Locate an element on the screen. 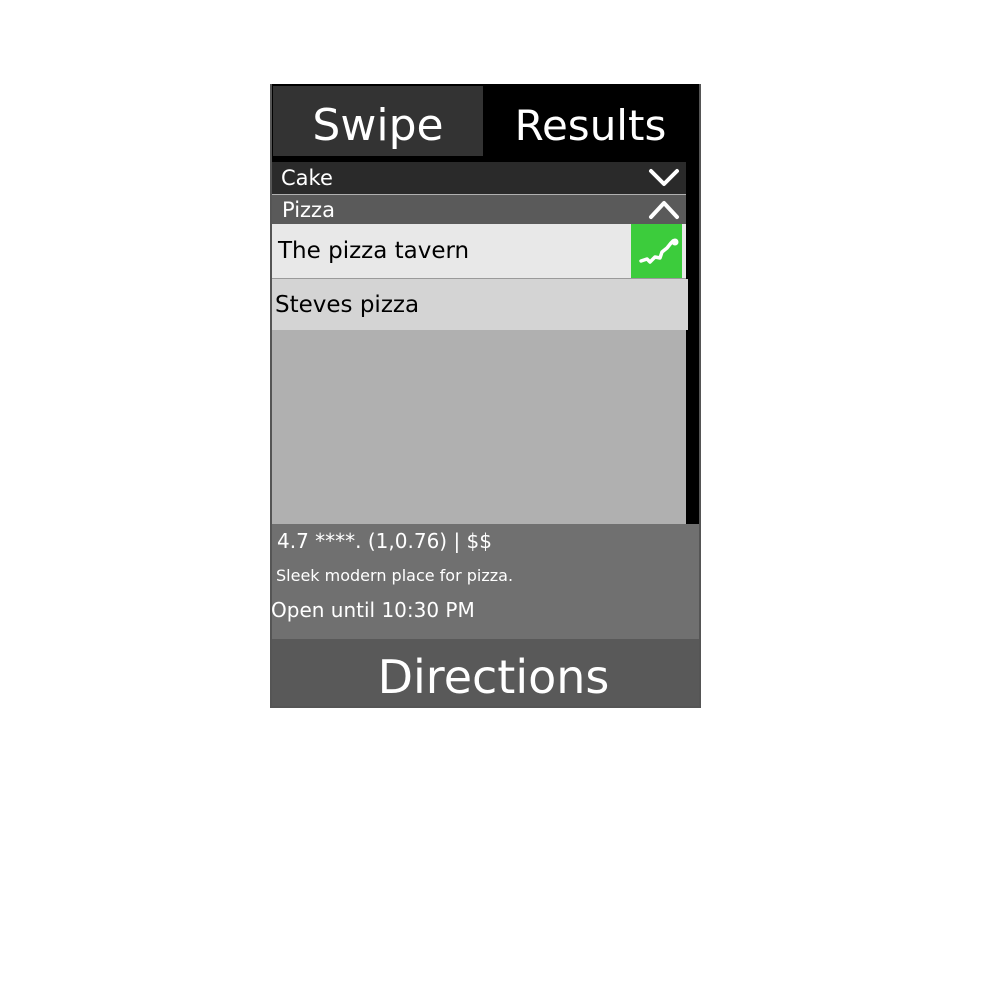  tab-swipe: Swipe is located at coordinates (378, 121).